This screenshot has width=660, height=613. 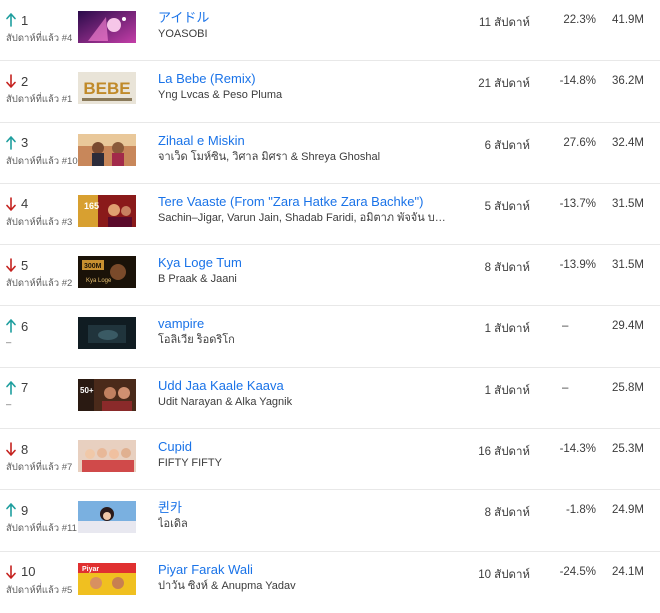 What do you see at coordinates (580, 510) in the screenshot?
I see `view-change: -1.8%` at bounding box center [580, 510].